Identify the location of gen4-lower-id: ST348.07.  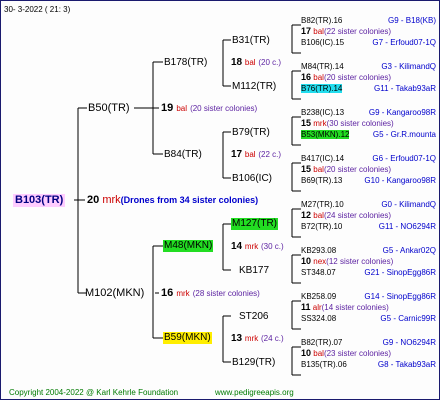
(318, 272).